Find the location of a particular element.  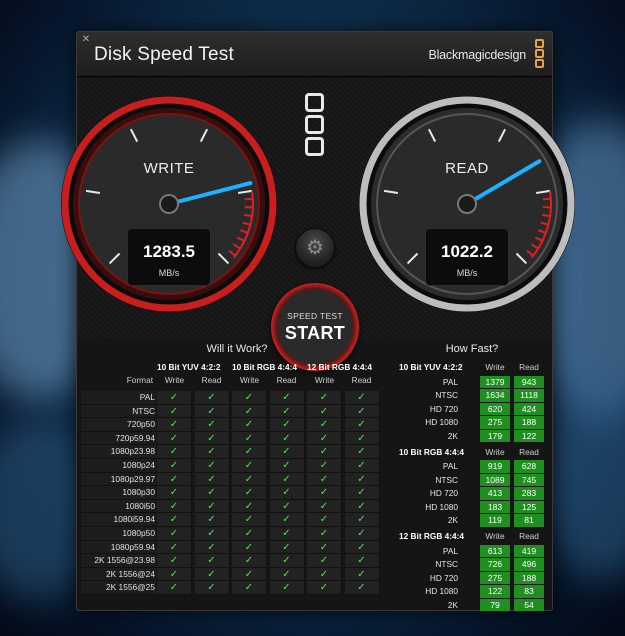

format-row: 720p50 ✓ ✓ ✓ ✓ ✓ ✓ is located at coordinates (237, 425).